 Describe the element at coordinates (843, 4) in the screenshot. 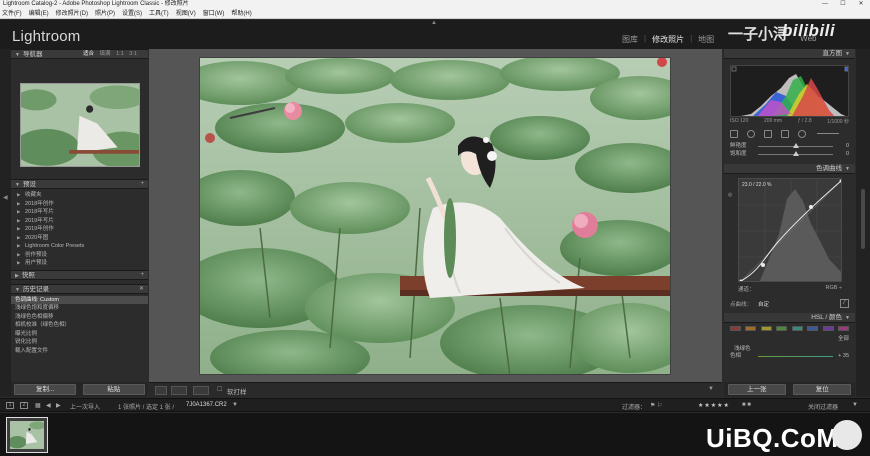

I see `maximize-icon: ☐` at that location.